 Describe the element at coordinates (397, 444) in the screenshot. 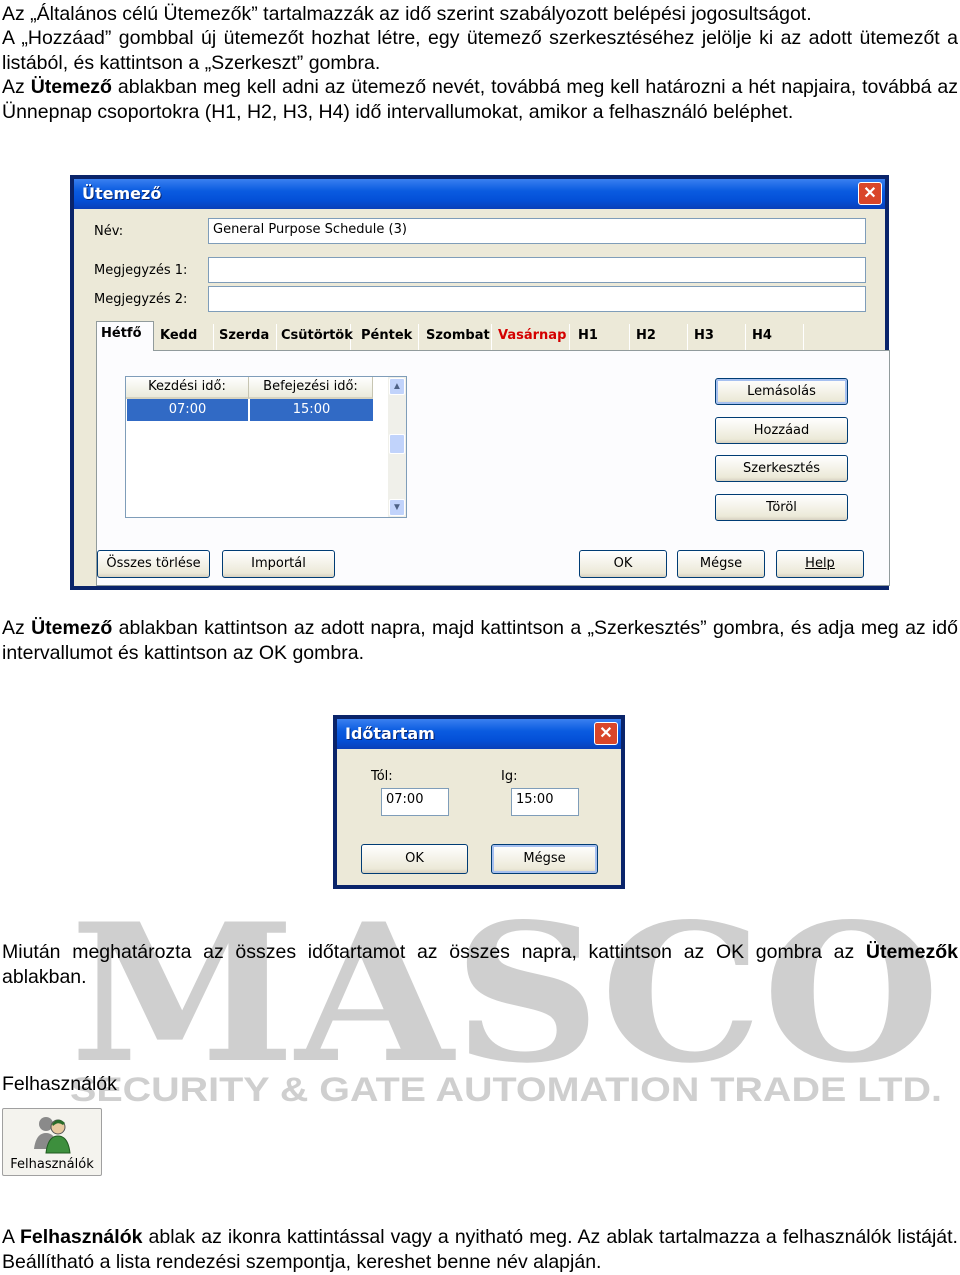

I see `scroll-thumb` at that location.